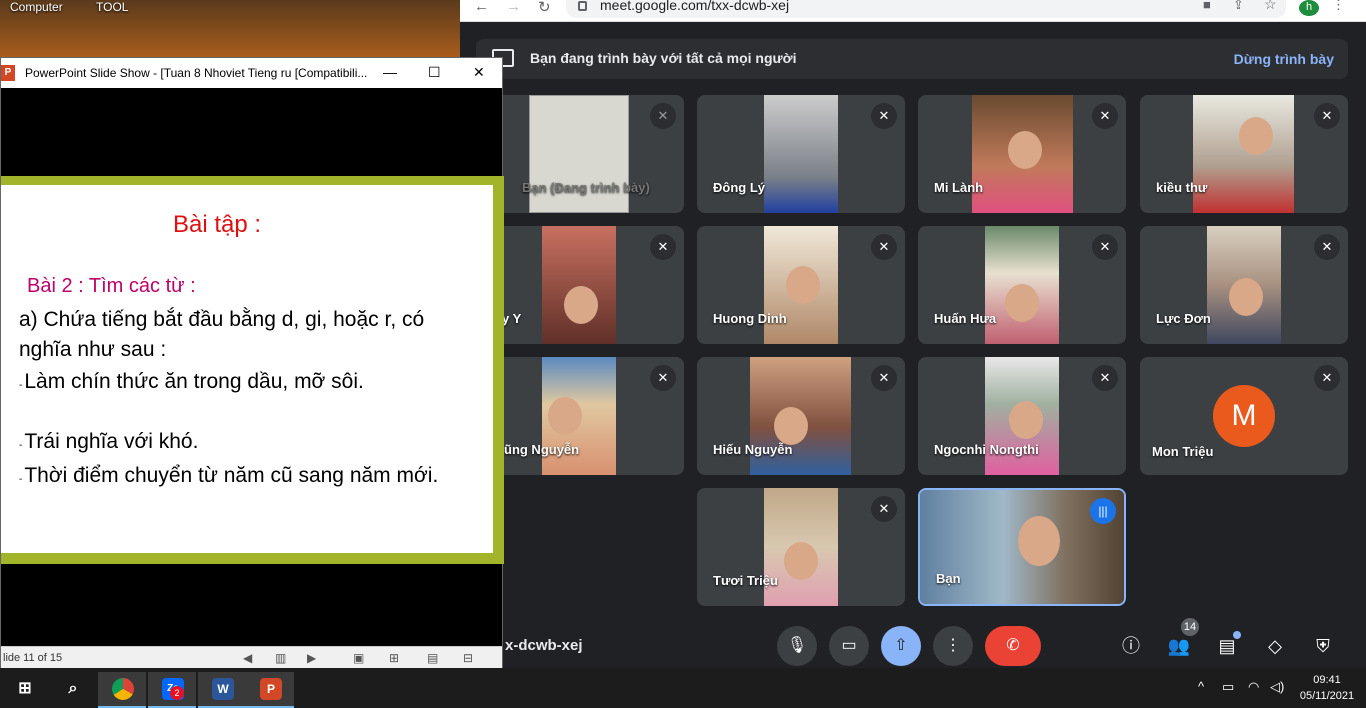 Image resolution: width=1366 pixels, height=708 pixels. What do you see at coordinates (1013, 646) in the screenshot?
I see `end-call-button: ✆` at bounding box center [1013, 646].